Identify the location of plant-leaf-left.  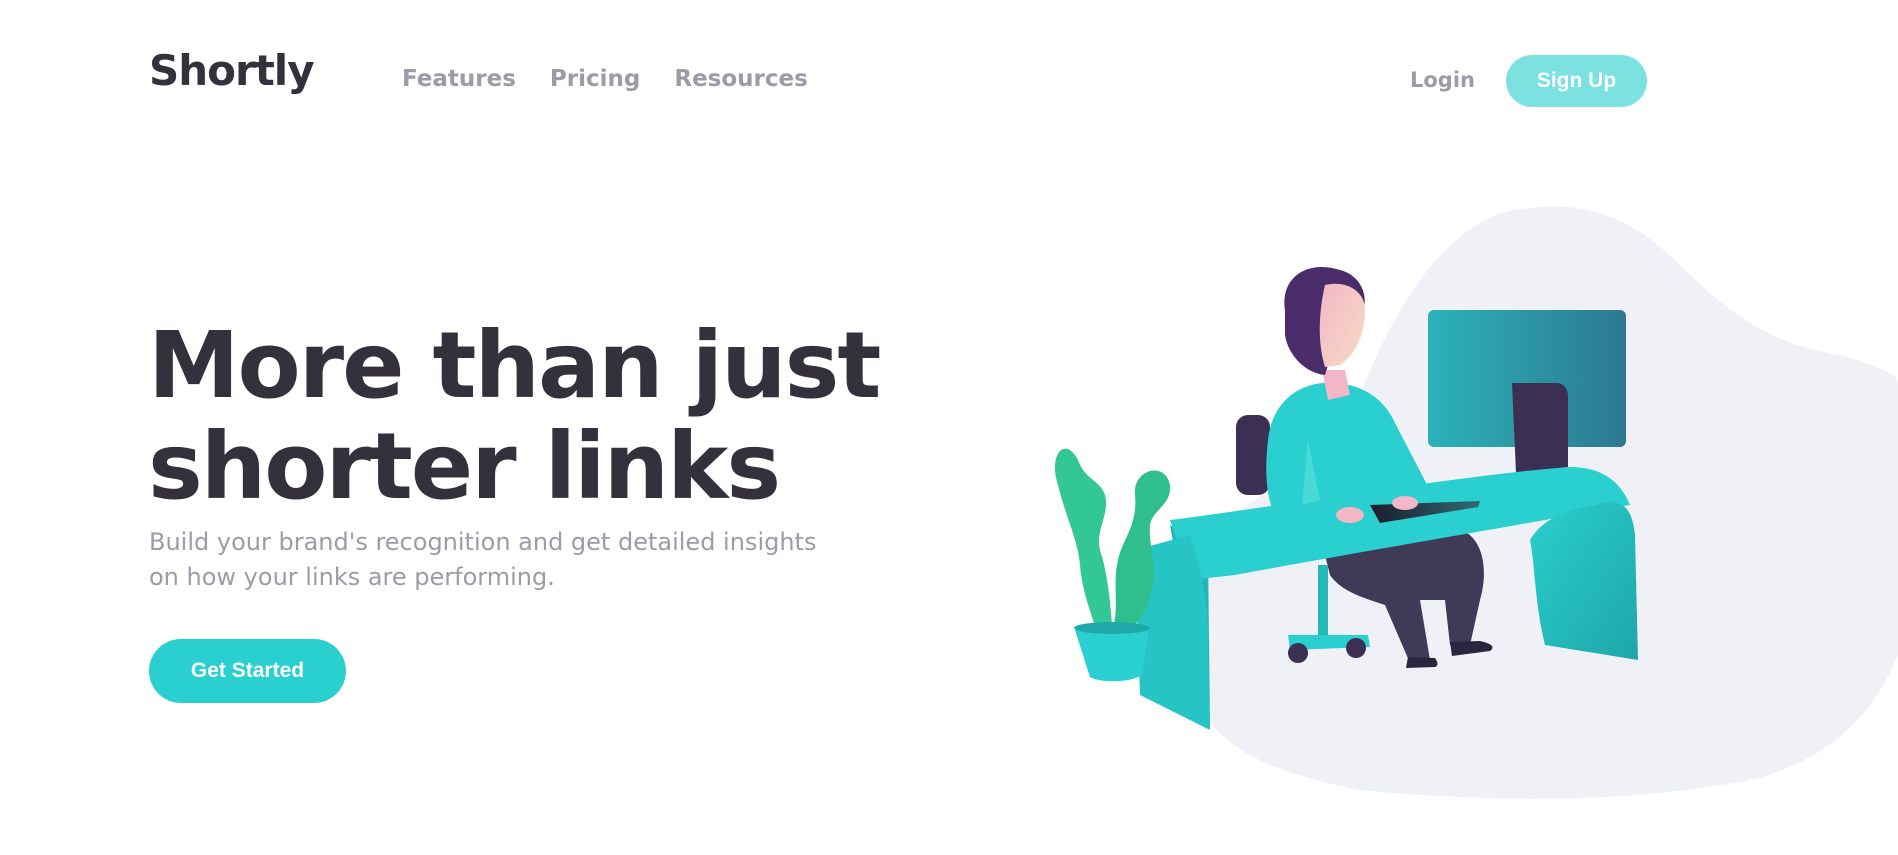
(1083, 541).